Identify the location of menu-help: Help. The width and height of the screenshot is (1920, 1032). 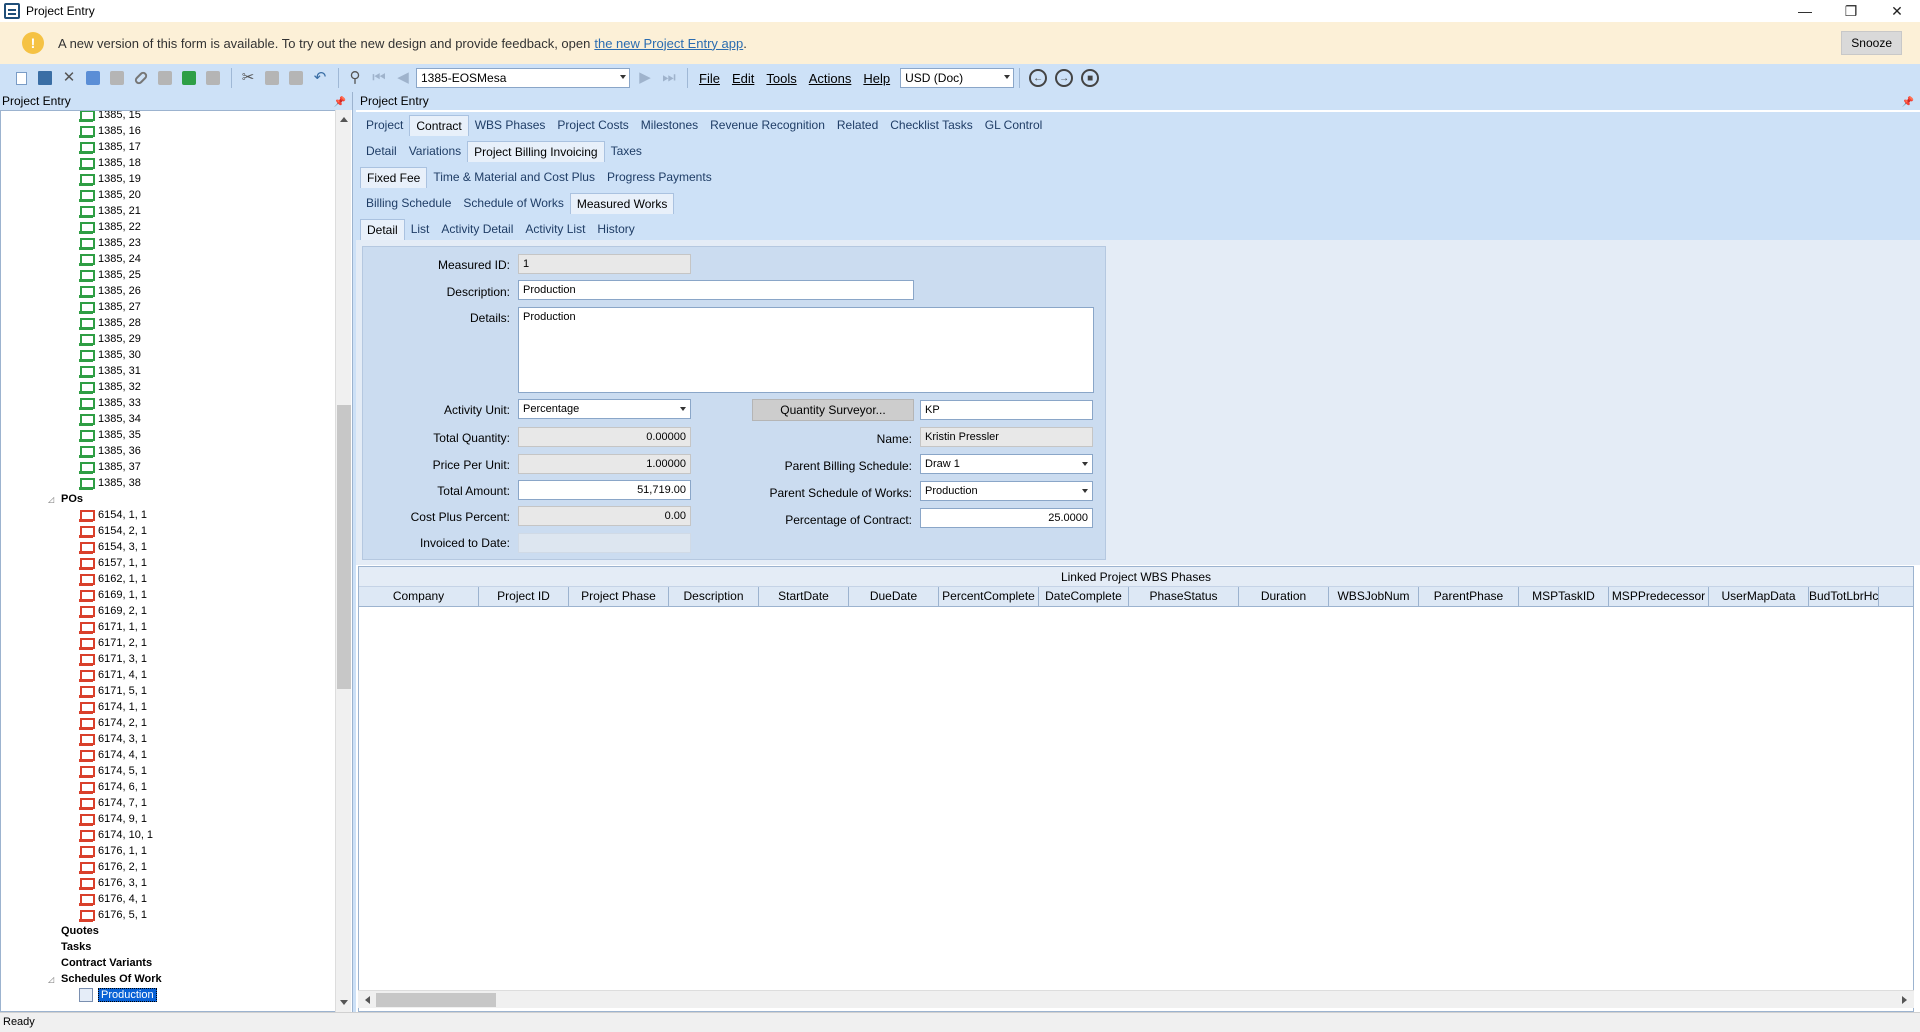
(876, 78).